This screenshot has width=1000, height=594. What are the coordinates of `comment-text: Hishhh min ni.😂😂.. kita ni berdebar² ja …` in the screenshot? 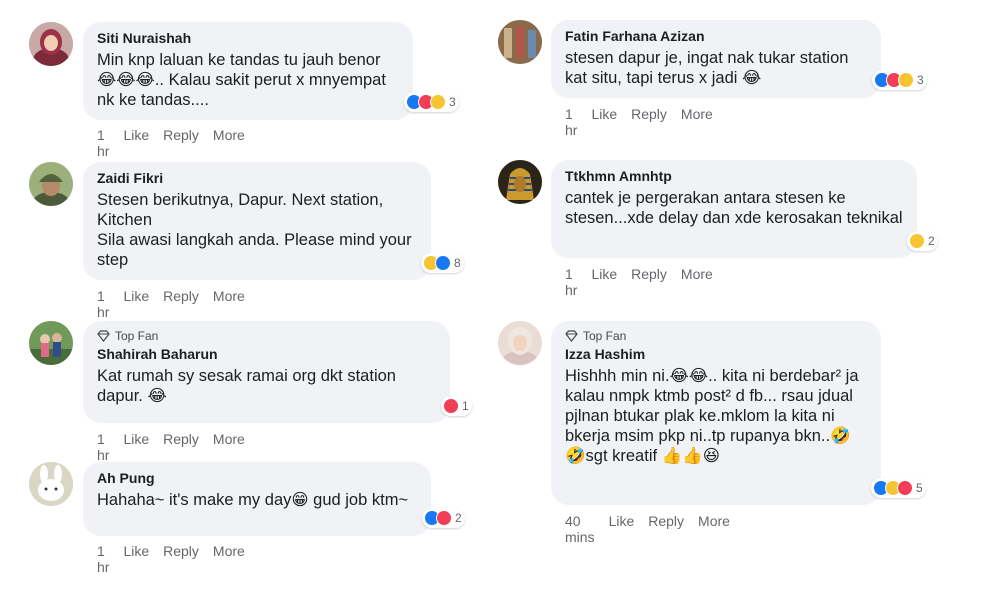 It's located at (712, 416).